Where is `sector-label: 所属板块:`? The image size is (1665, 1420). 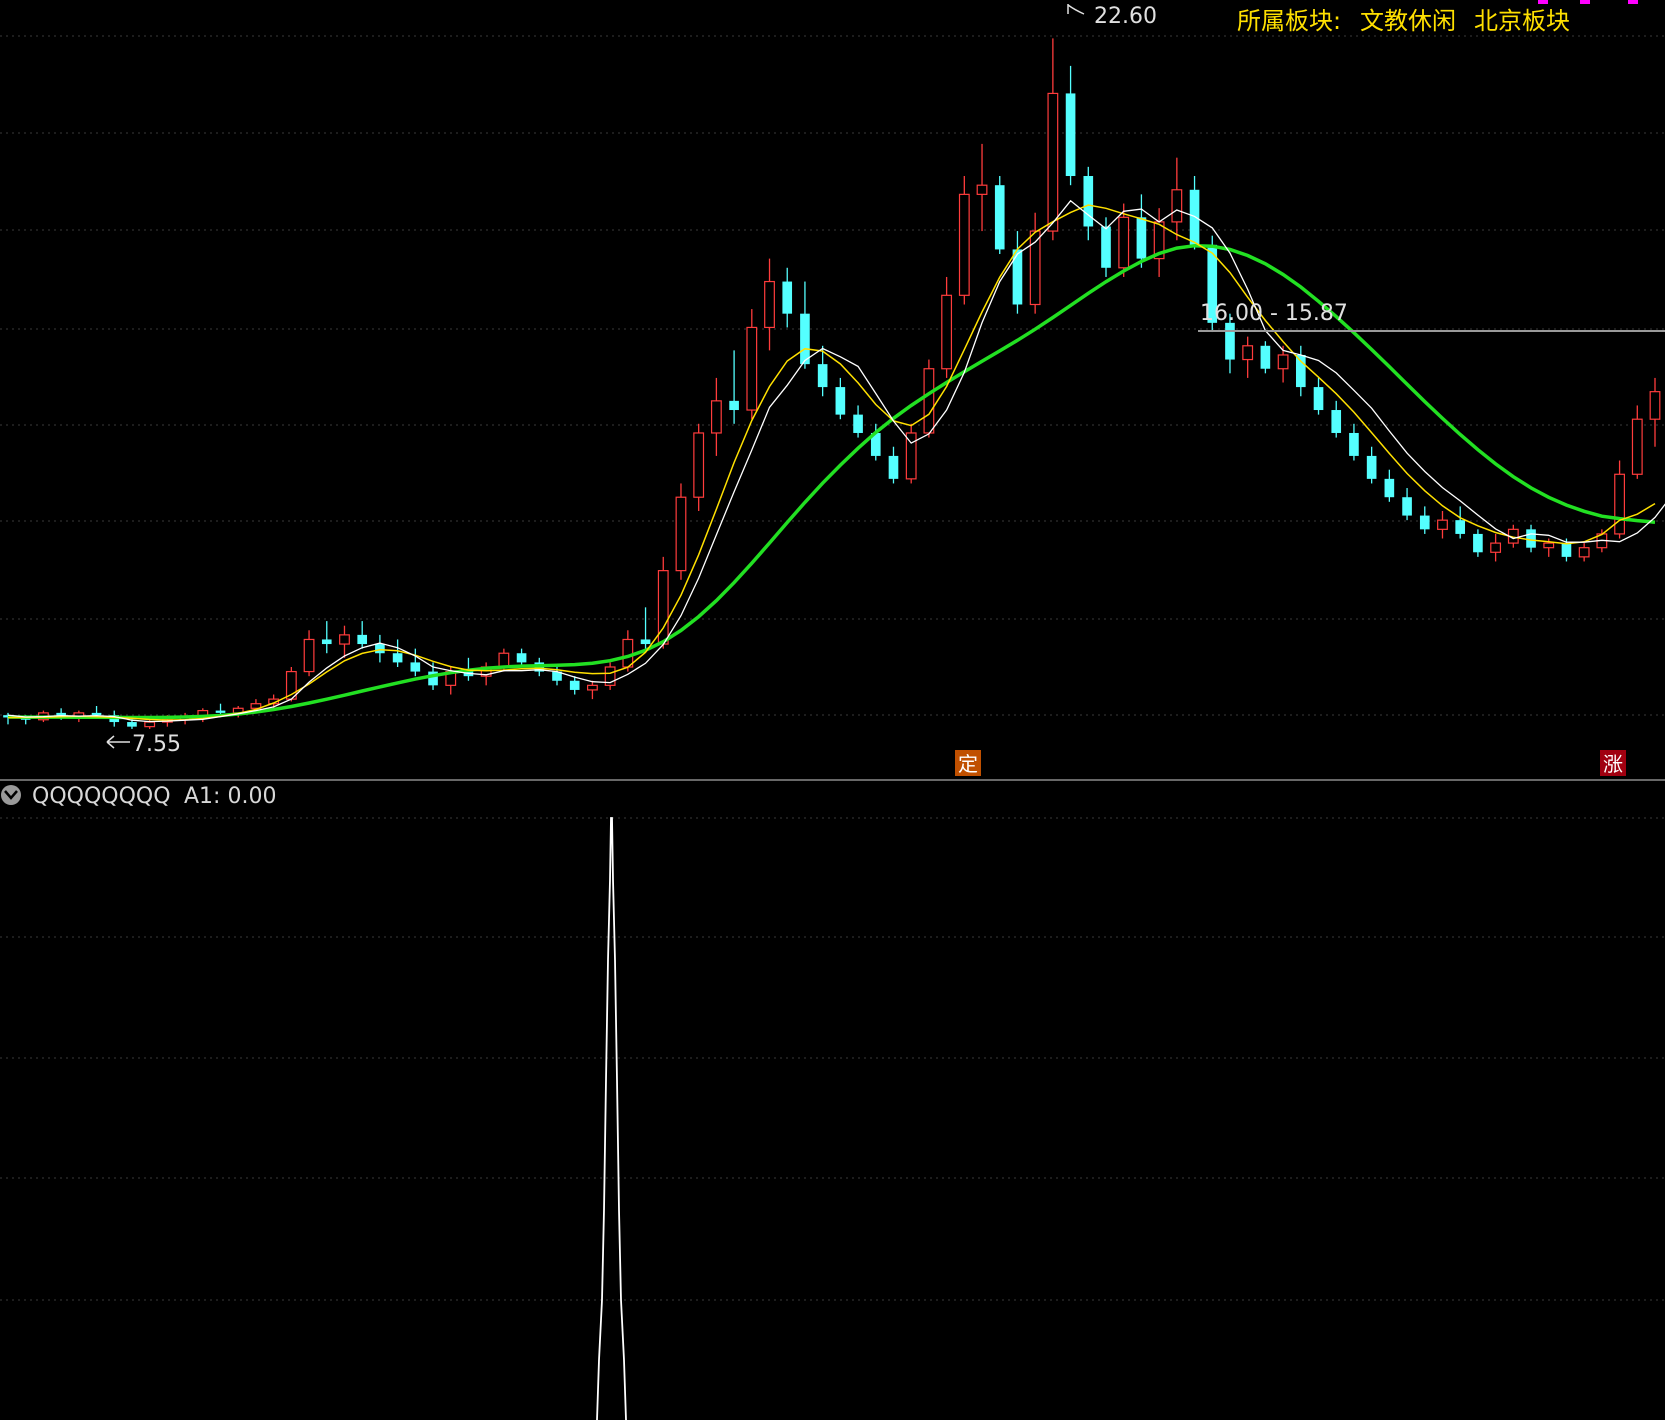
sector-label: 所属板块: is located at coordinates (1289, 21).